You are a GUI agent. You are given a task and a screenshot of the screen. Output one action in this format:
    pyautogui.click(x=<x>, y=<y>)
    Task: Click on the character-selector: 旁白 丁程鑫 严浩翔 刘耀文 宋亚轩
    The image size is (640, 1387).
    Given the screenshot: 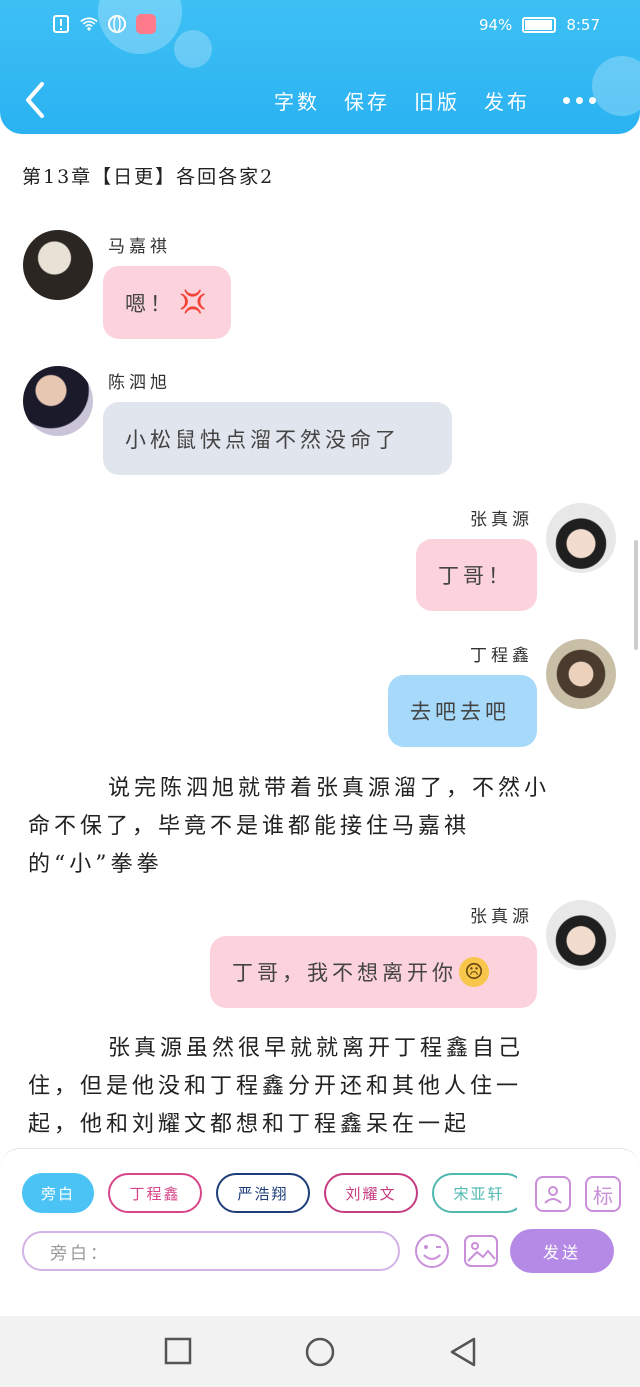 What is the action you would take?
    pyautogui.click(x=269, y=1193)
    